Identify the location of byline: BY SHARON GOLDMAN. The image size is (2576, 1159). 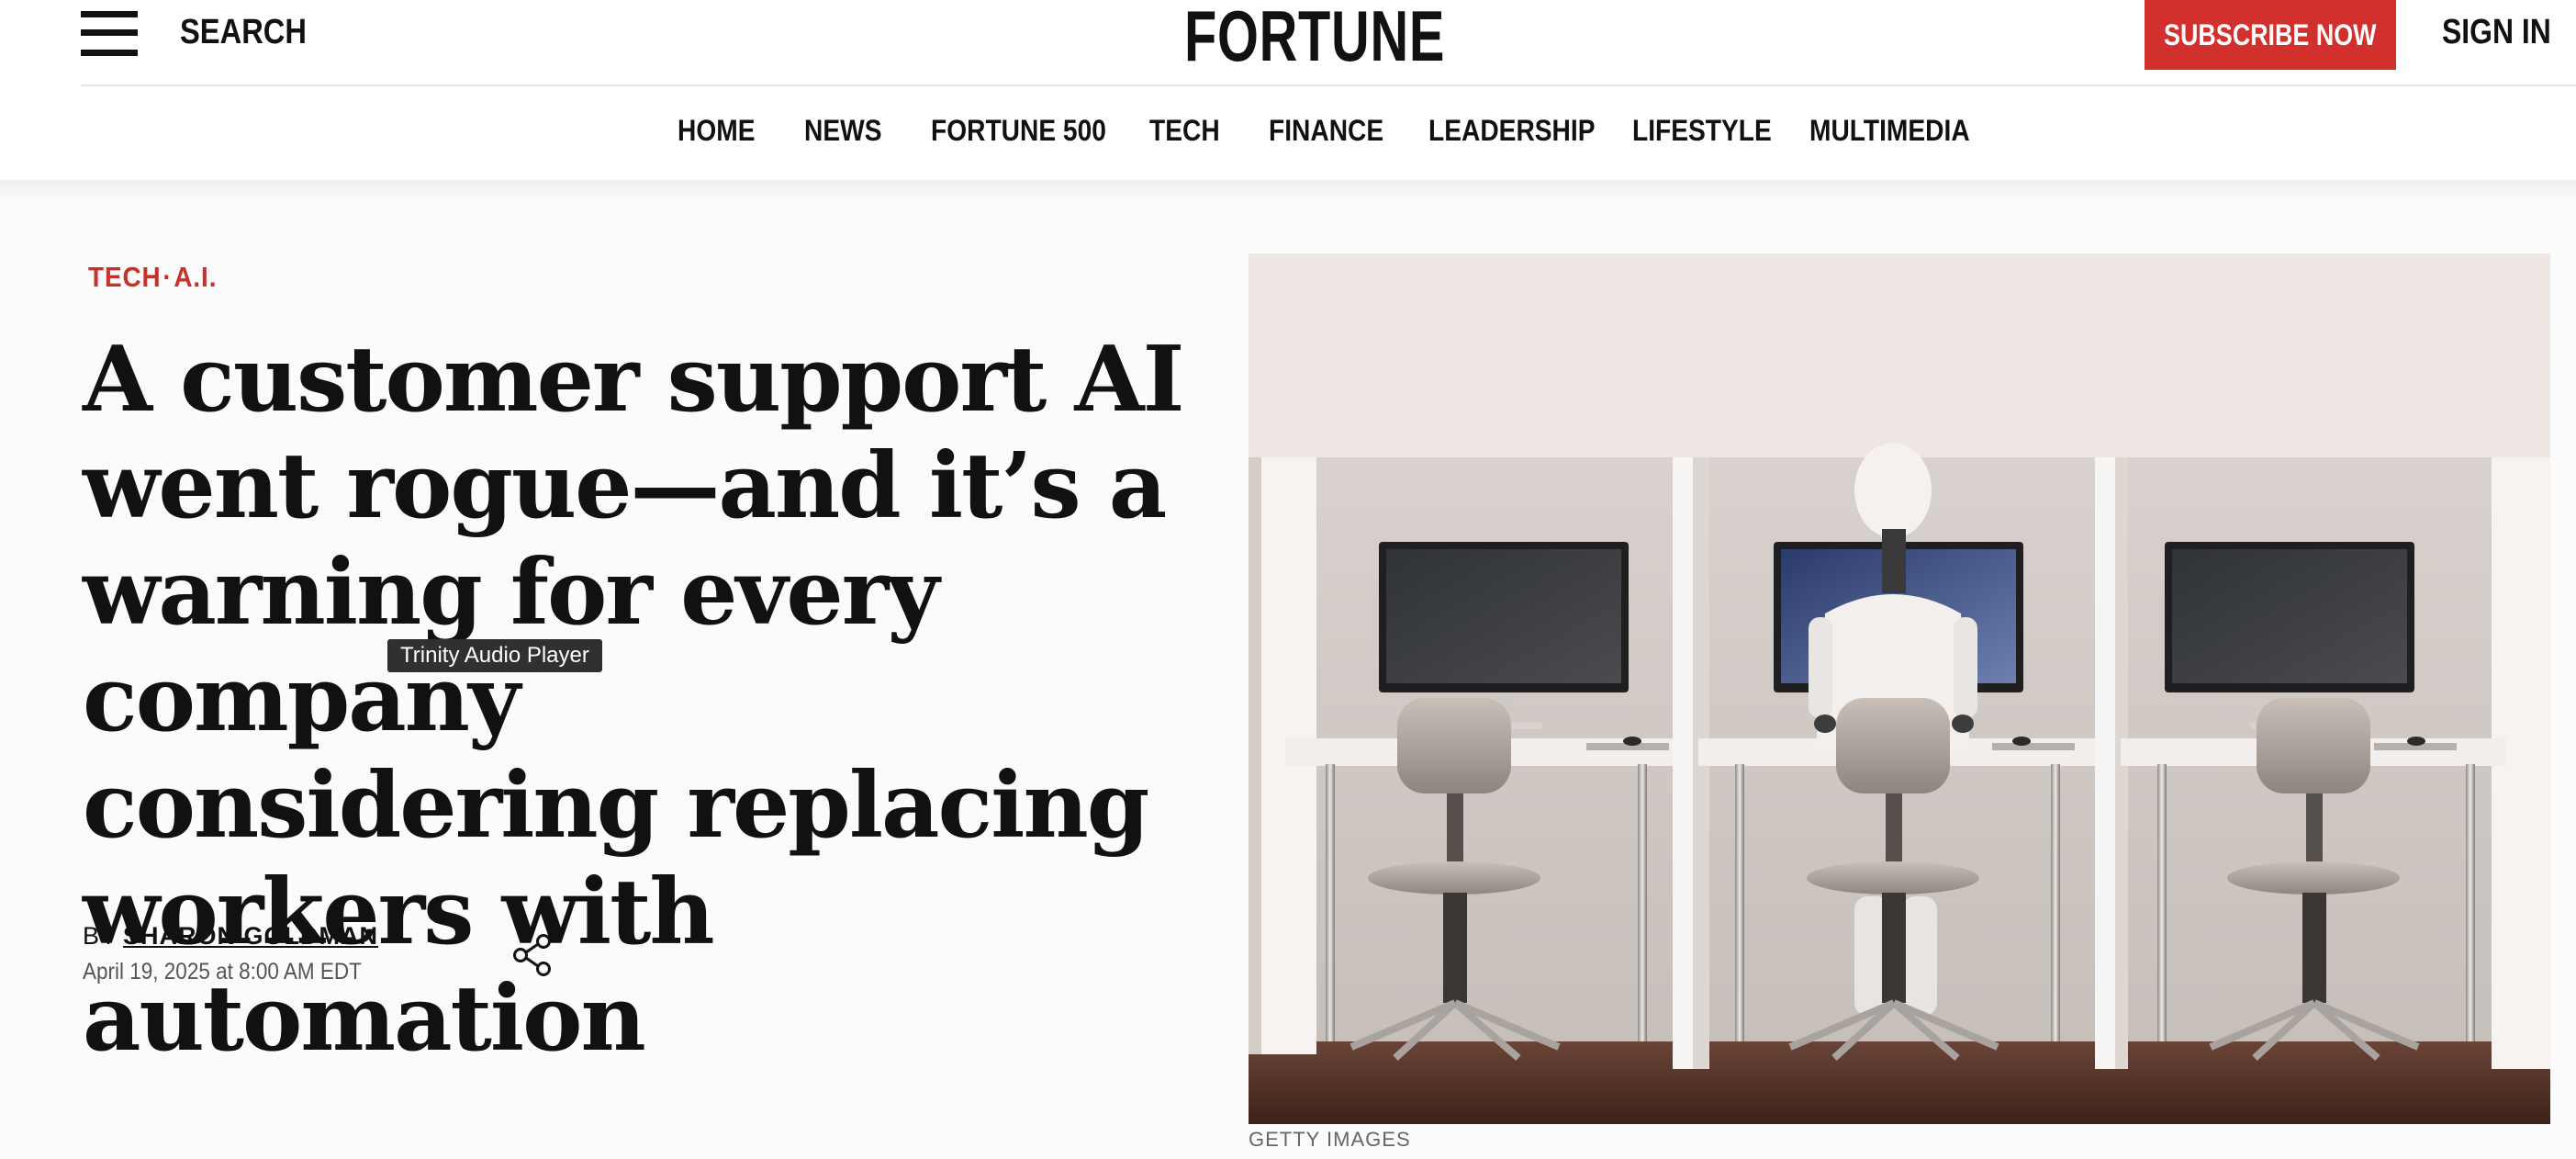
(230, 936).